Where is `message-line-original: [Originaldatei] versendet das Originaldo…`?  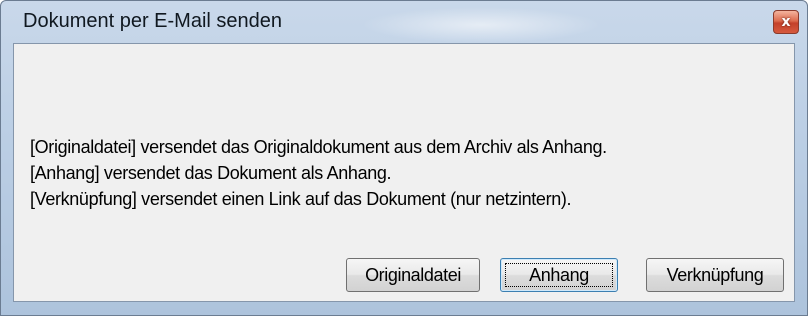
message-line-original: [Originaldatei] versendet das Originaldo… is located at coordinates (318, 147).